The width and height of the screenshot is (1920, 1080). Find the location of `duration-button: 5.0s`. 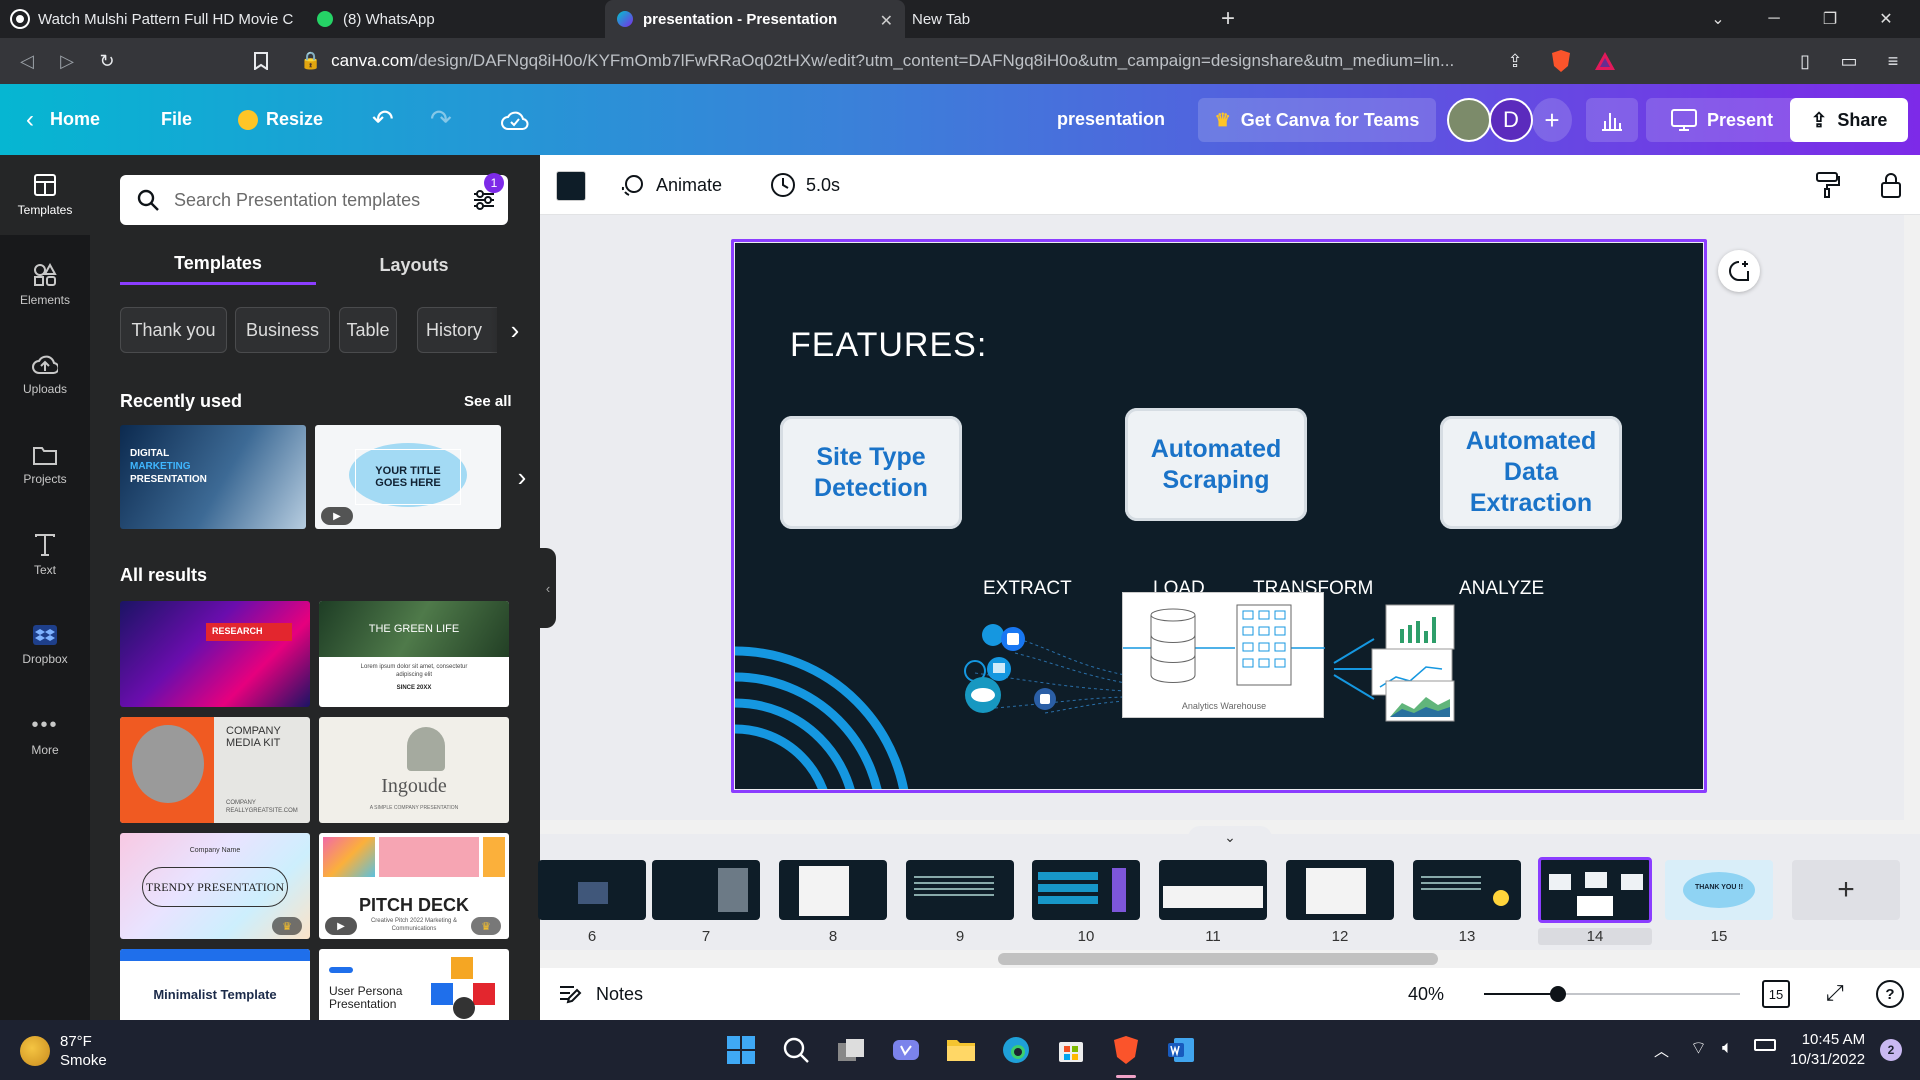

duration-button: 5.0s is located at coordinates (805, 185).